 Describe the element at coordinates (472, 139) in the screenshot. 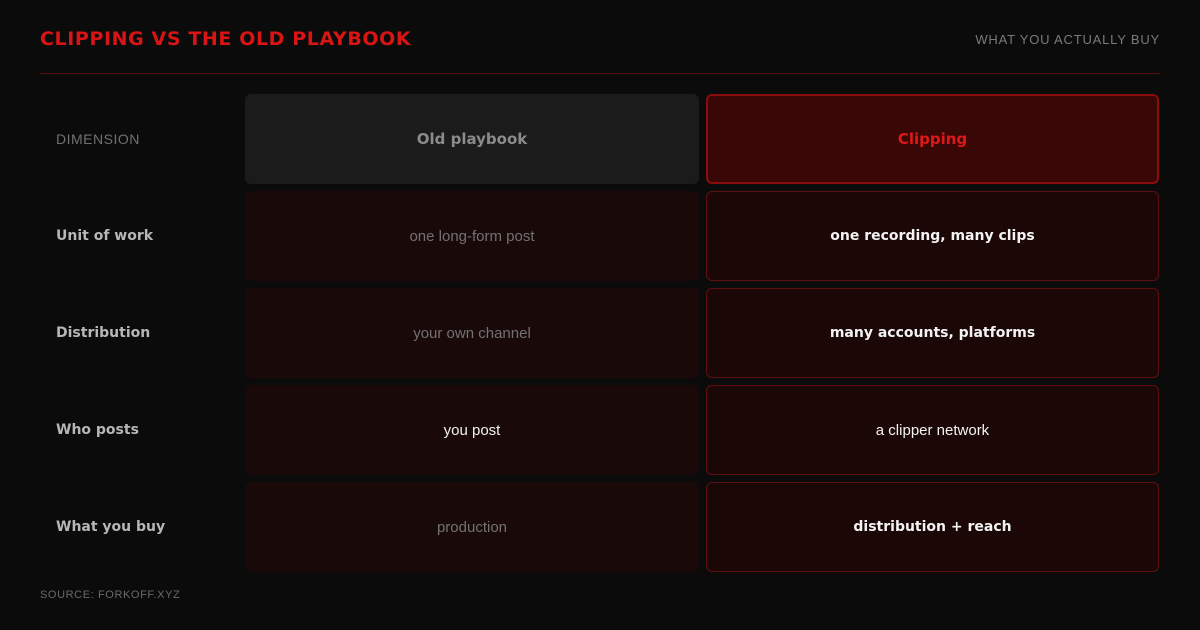

I see `column-header-old-playbook: Old playbook` at that location.